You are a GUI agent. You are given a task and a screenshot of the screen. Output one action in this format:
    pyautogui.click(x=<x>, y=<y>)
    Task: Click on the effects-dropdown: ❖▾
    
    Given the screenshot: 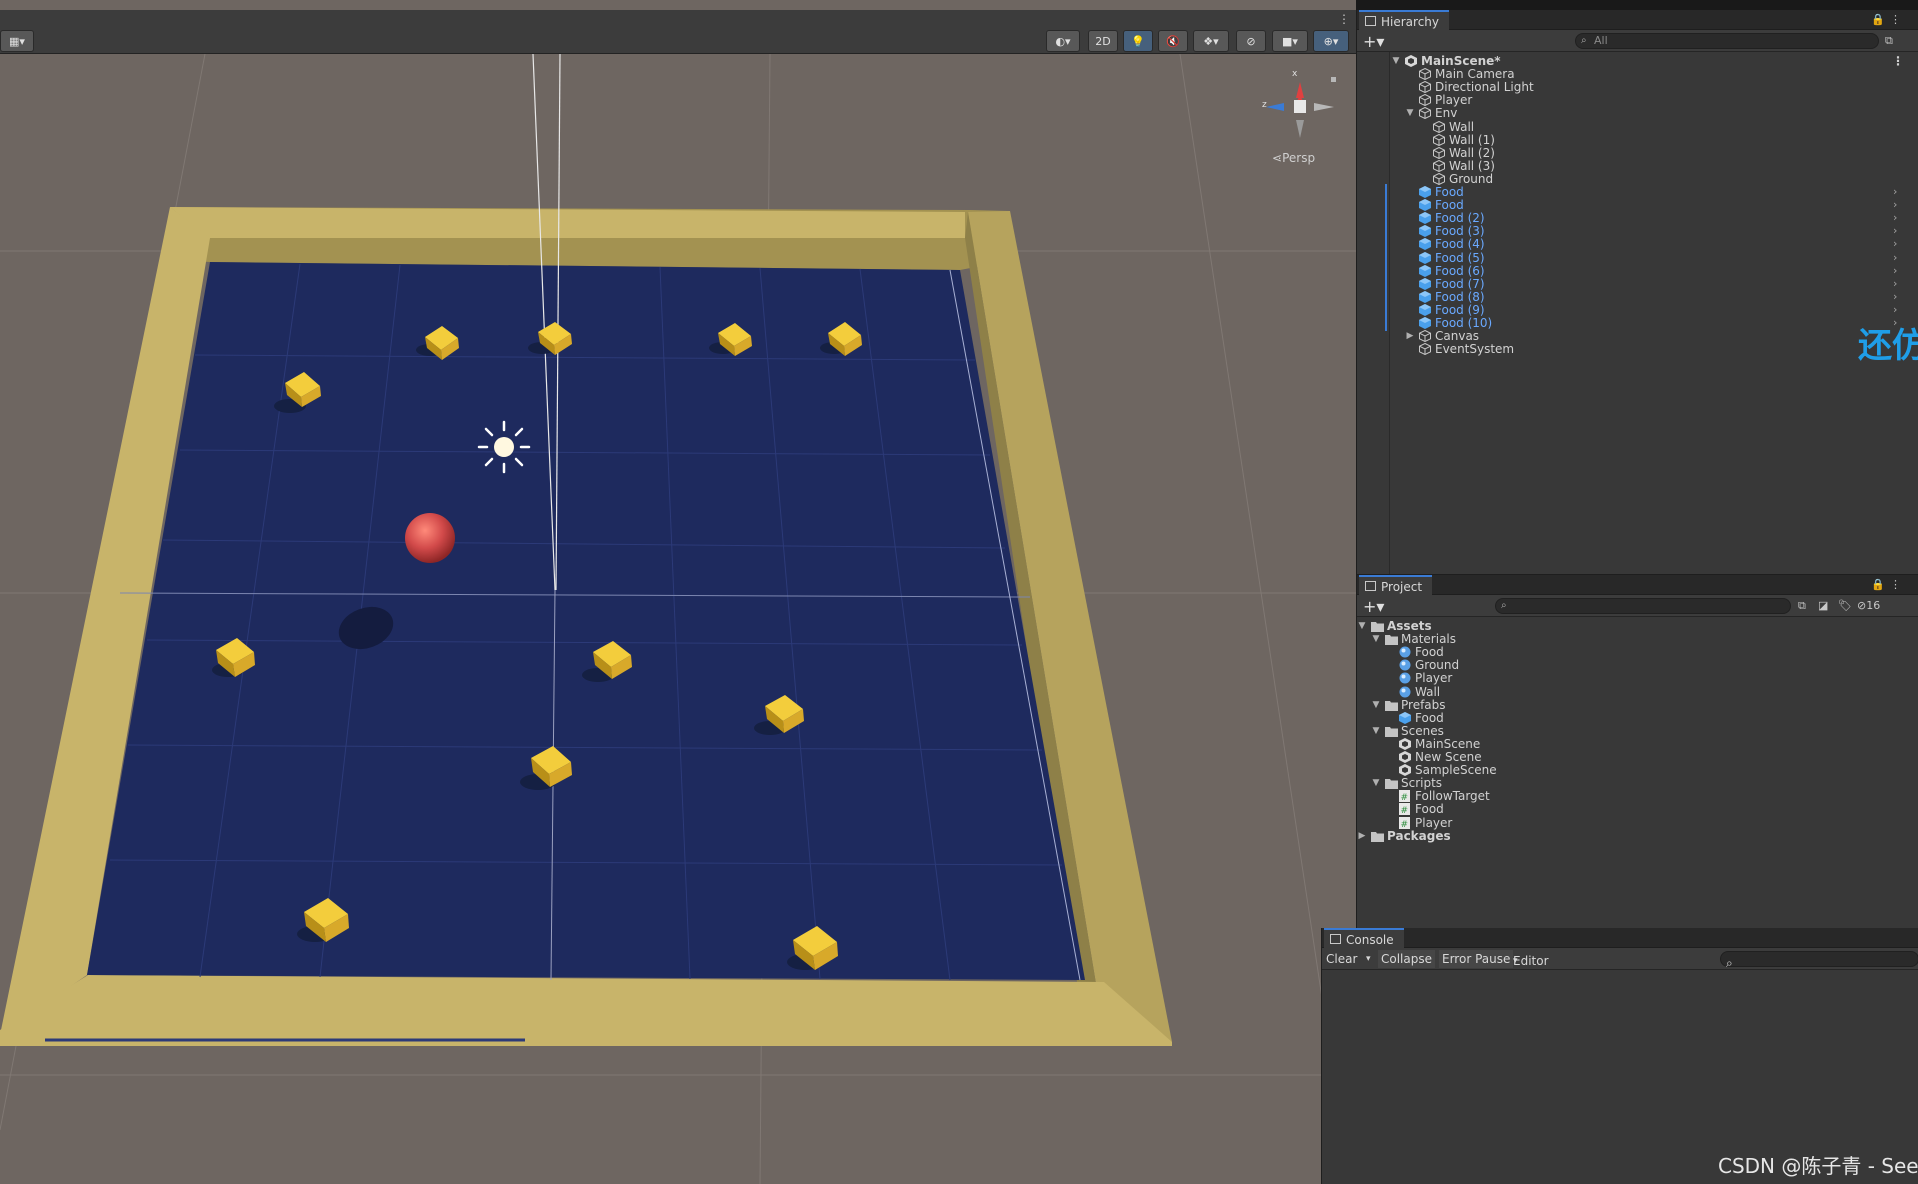 What is the action you would take?
    pyautogui.click(x=1211, y=41)
    